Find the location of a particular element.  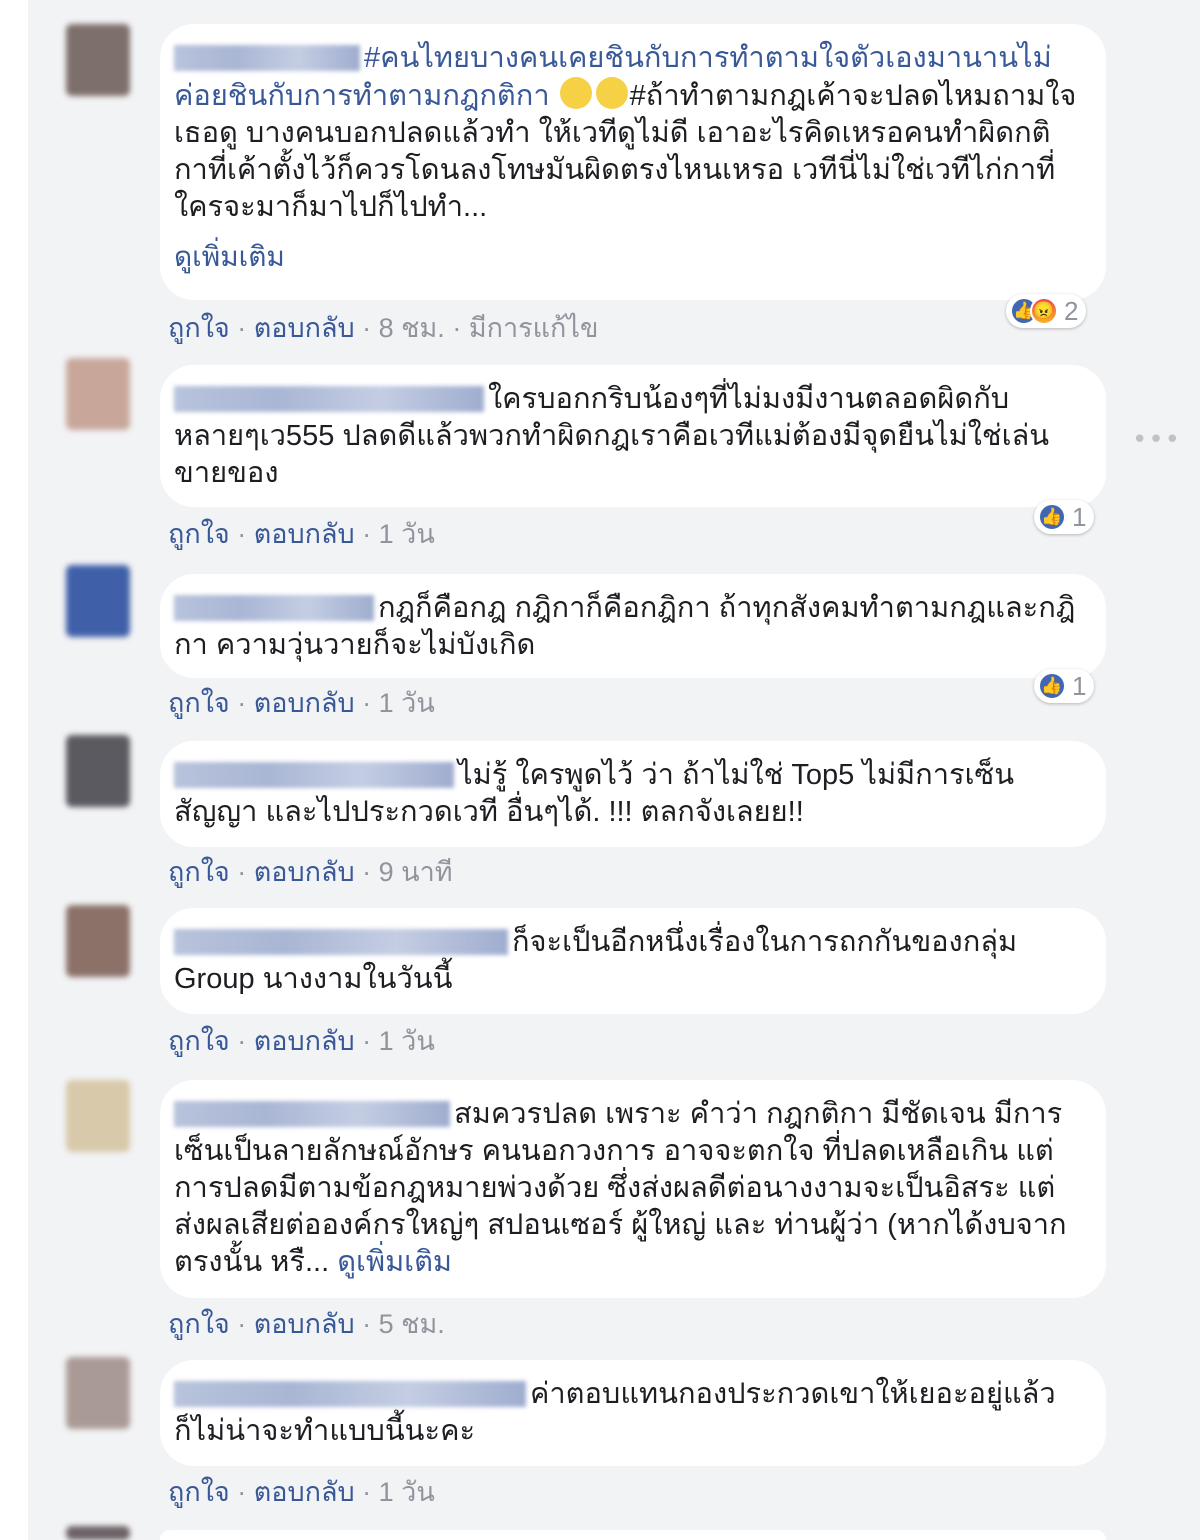

comment-bubble is located at coordinates (633, 1535).